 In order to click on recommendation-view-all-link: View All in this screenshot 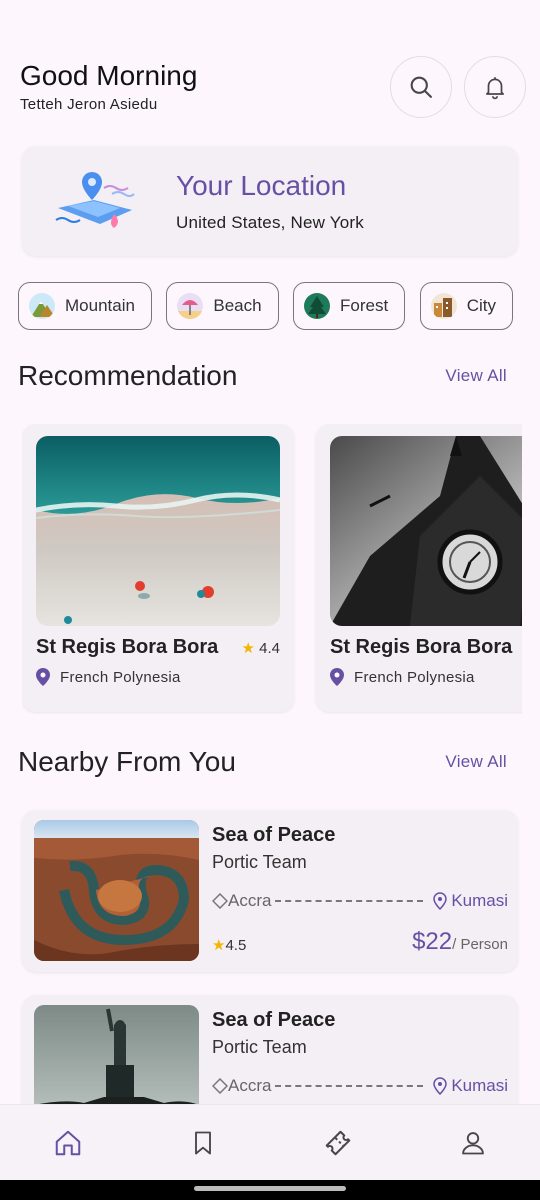, I will do `click(476, 376)`.